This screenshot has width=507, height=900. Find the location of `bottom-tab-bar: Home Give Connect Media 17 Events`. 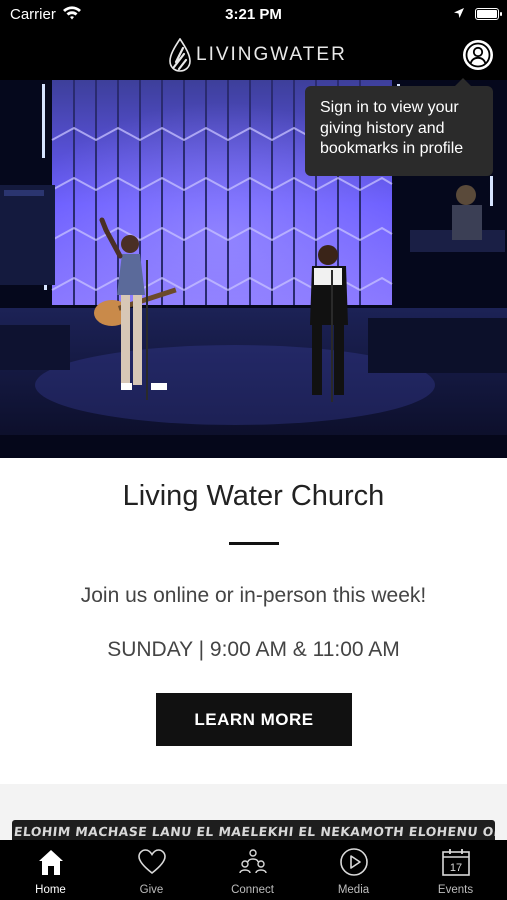

bottom-tab-bar: Home Give Connect Media 17 Events is located at coordinates (253, 870).